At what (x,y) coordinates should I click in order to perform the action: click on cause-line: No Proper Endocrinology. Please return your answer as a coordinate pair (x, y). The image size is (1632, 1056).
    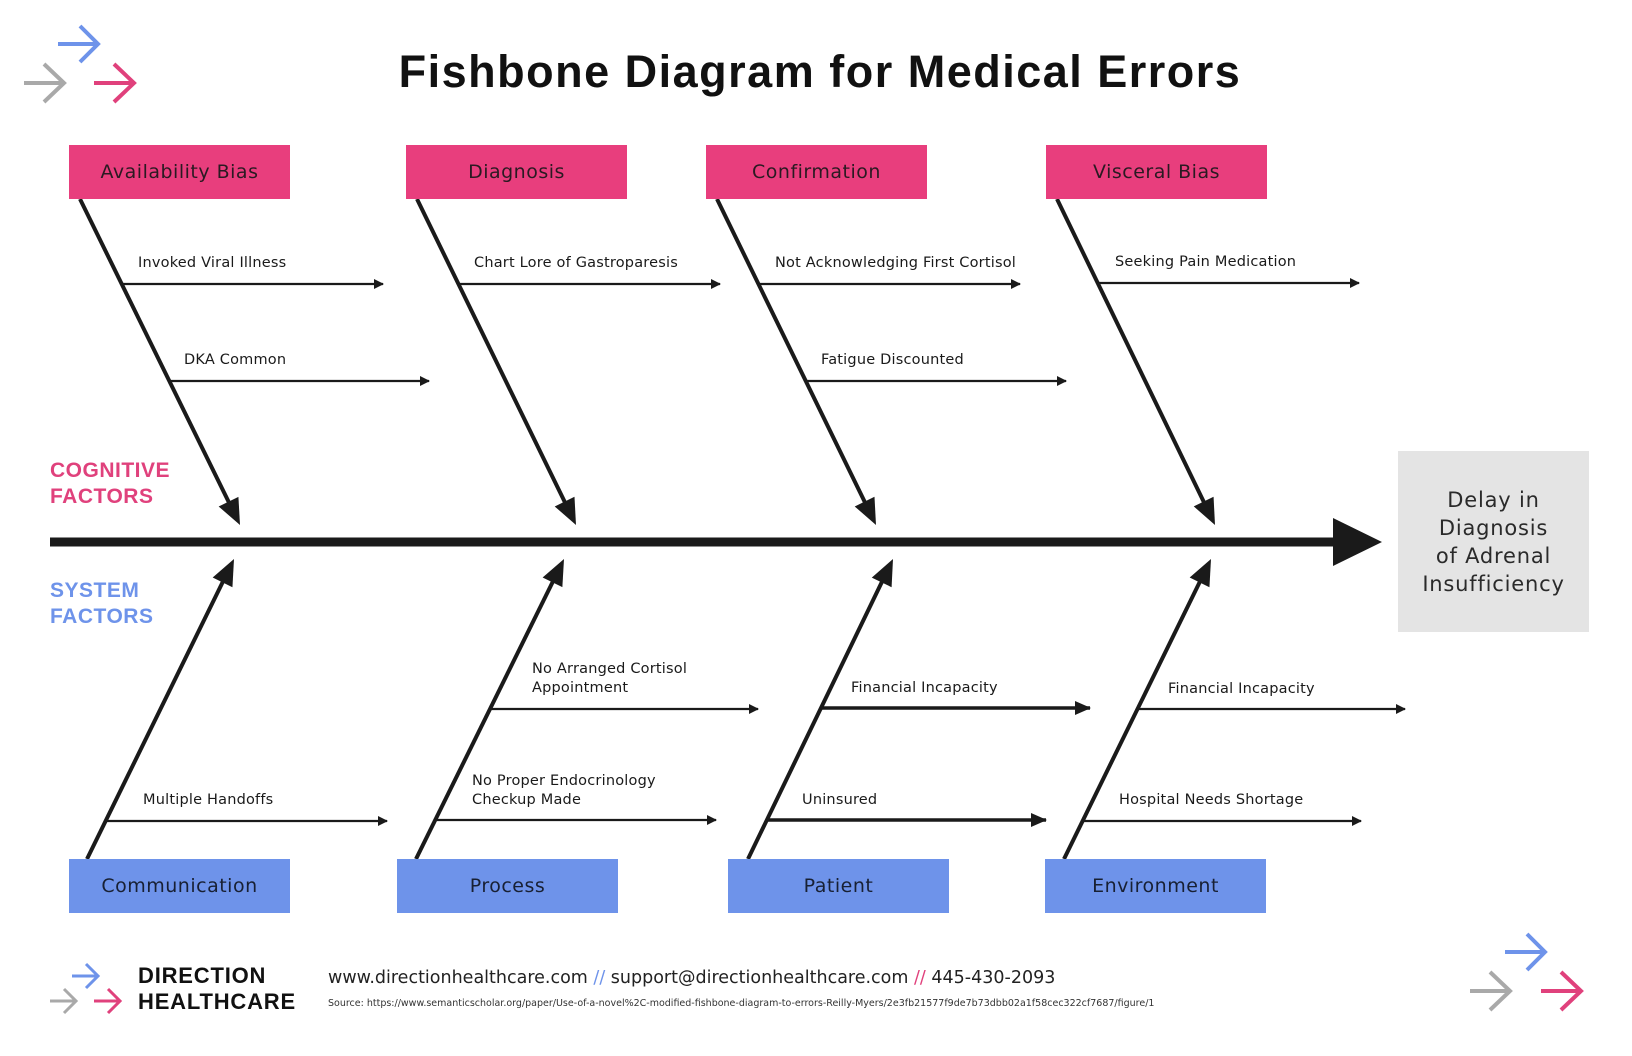
    Looking at the image, I should click on (564, 781).